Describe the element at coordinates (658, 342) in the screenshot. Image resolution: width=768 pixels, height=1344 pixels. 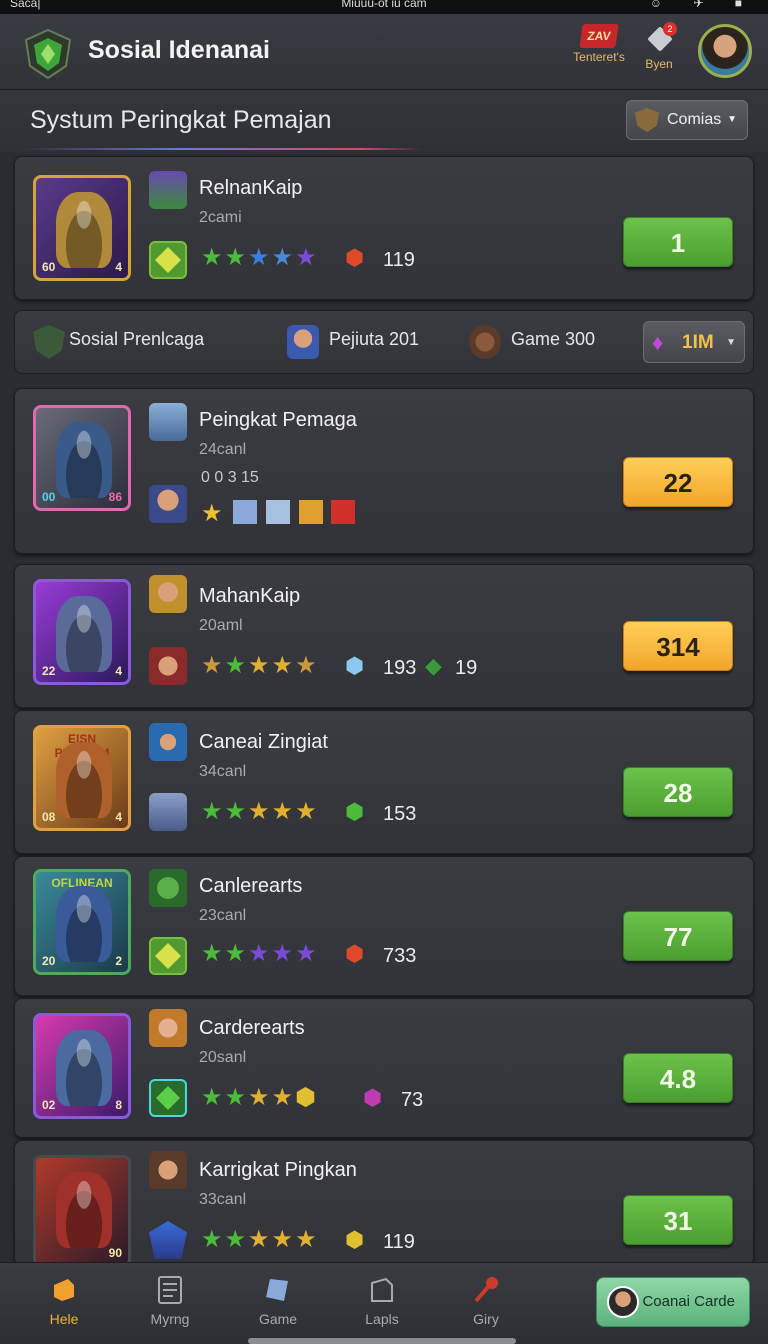
I see `gem-icon: ♦` at that location.